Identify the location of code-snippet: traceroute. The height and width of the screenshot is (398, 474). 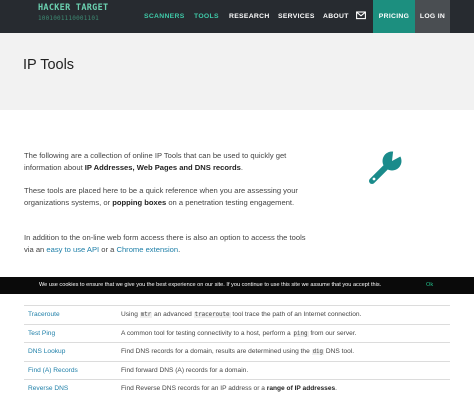
(212, 315).